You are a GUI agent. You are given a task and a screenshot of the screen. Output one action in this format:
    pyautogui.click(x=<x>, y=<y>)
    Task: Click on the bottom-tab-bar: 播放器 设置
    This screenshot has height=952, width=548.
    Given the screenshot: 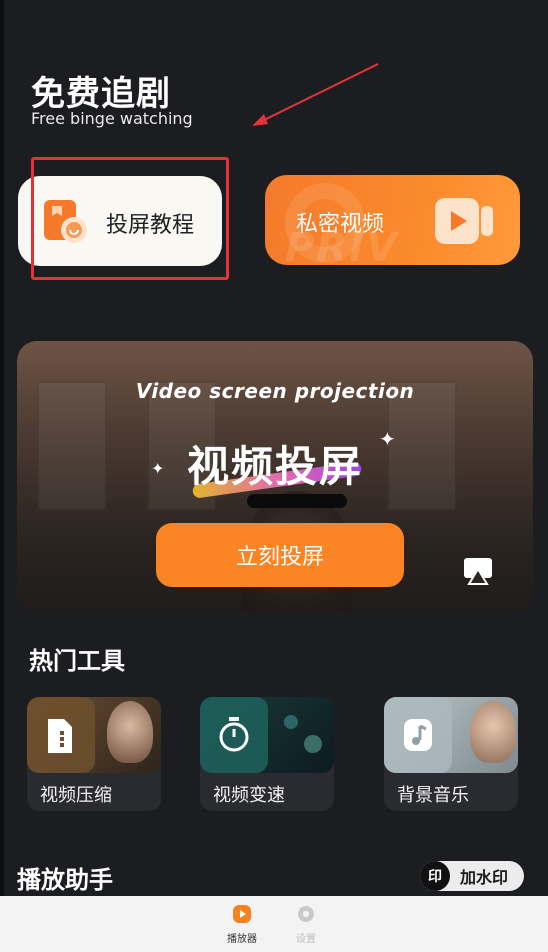 What is the action you would take?
    pyautogui.click(x=274, y=924)
    